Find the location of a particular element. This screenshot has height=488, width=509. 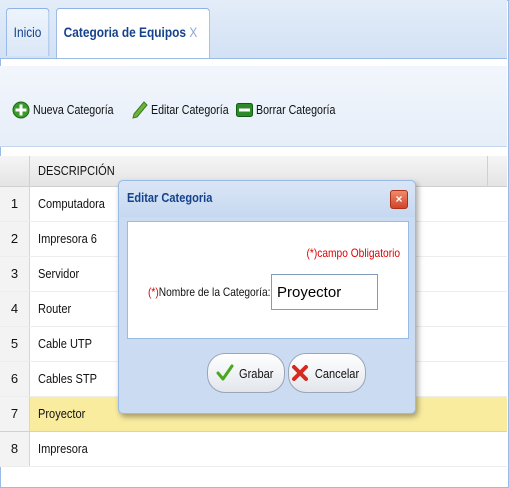

row-description: Proyector is located at coordinates (62, 413).